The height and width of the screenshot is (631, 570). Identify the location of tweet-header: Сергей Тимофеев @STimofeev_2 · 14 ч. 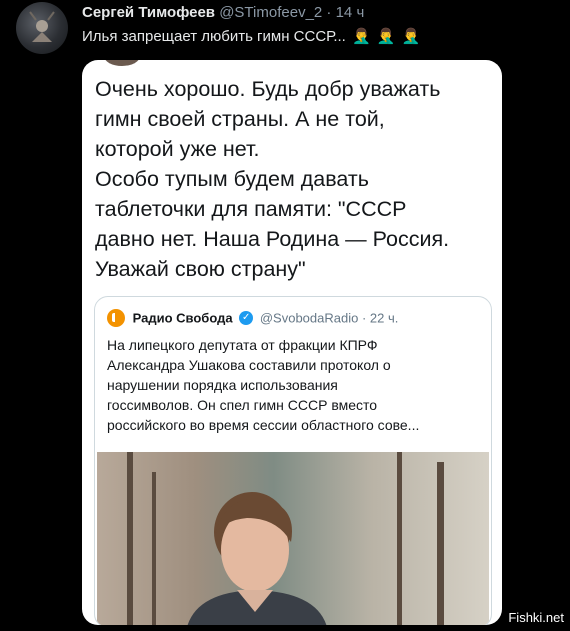
(223, 12).